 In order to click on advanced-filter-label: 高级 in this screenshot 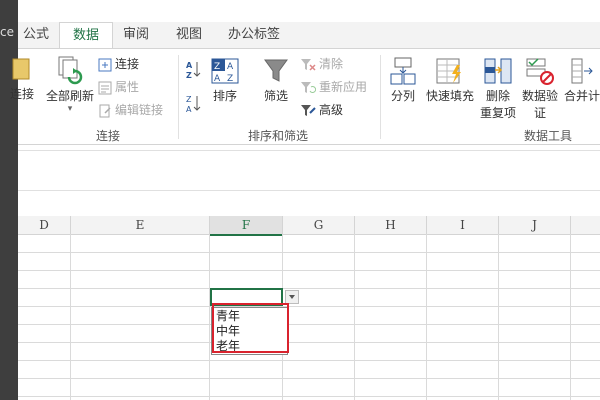, I will do `click(331, 110)`.